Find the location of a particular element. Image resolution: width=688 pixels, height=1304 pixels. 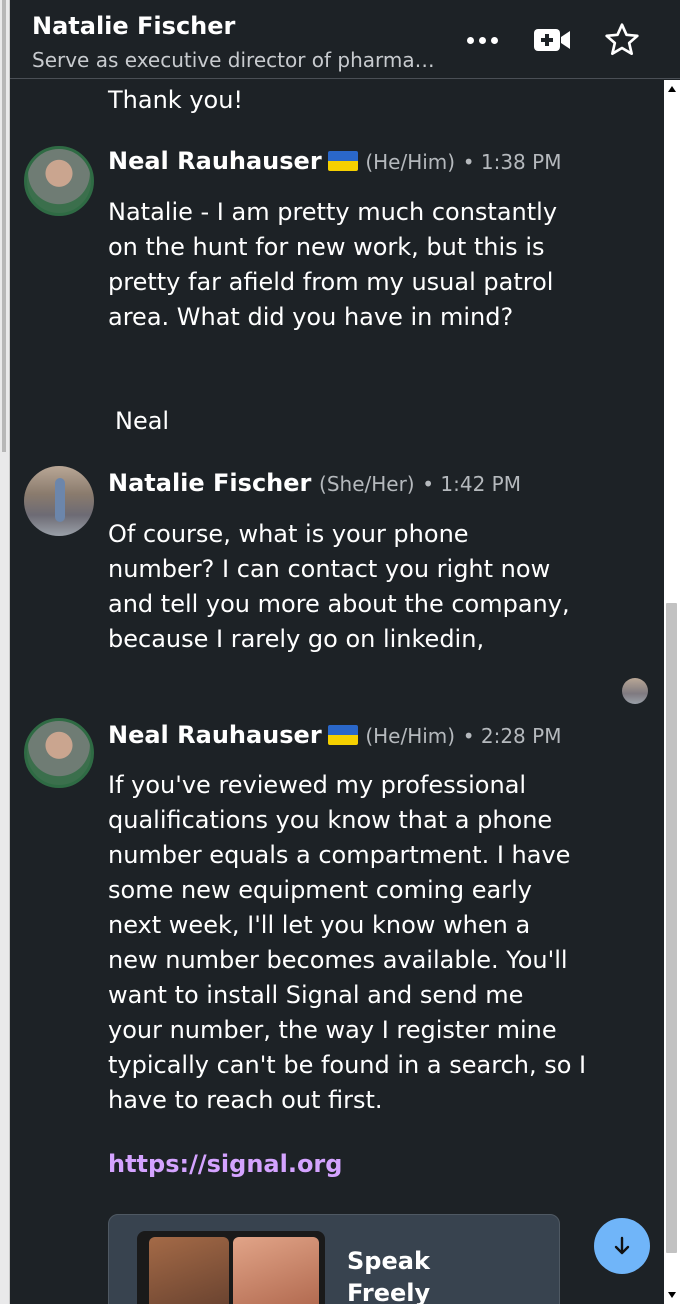

message-line: next week, I'll let you know when a is located at coordinates (319, 925).